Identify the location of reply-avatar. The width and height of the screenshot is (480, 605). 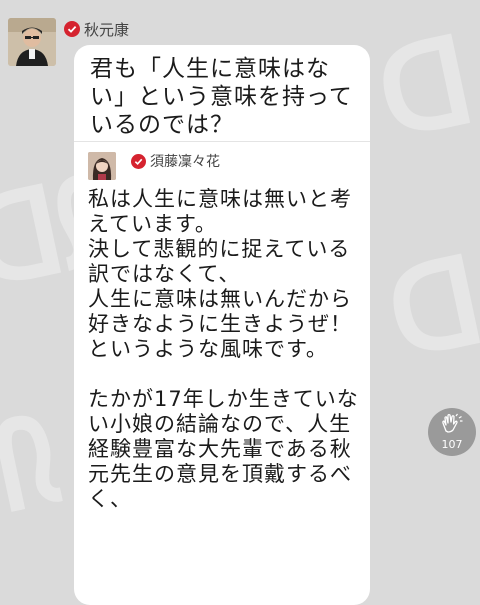
(102, 166).